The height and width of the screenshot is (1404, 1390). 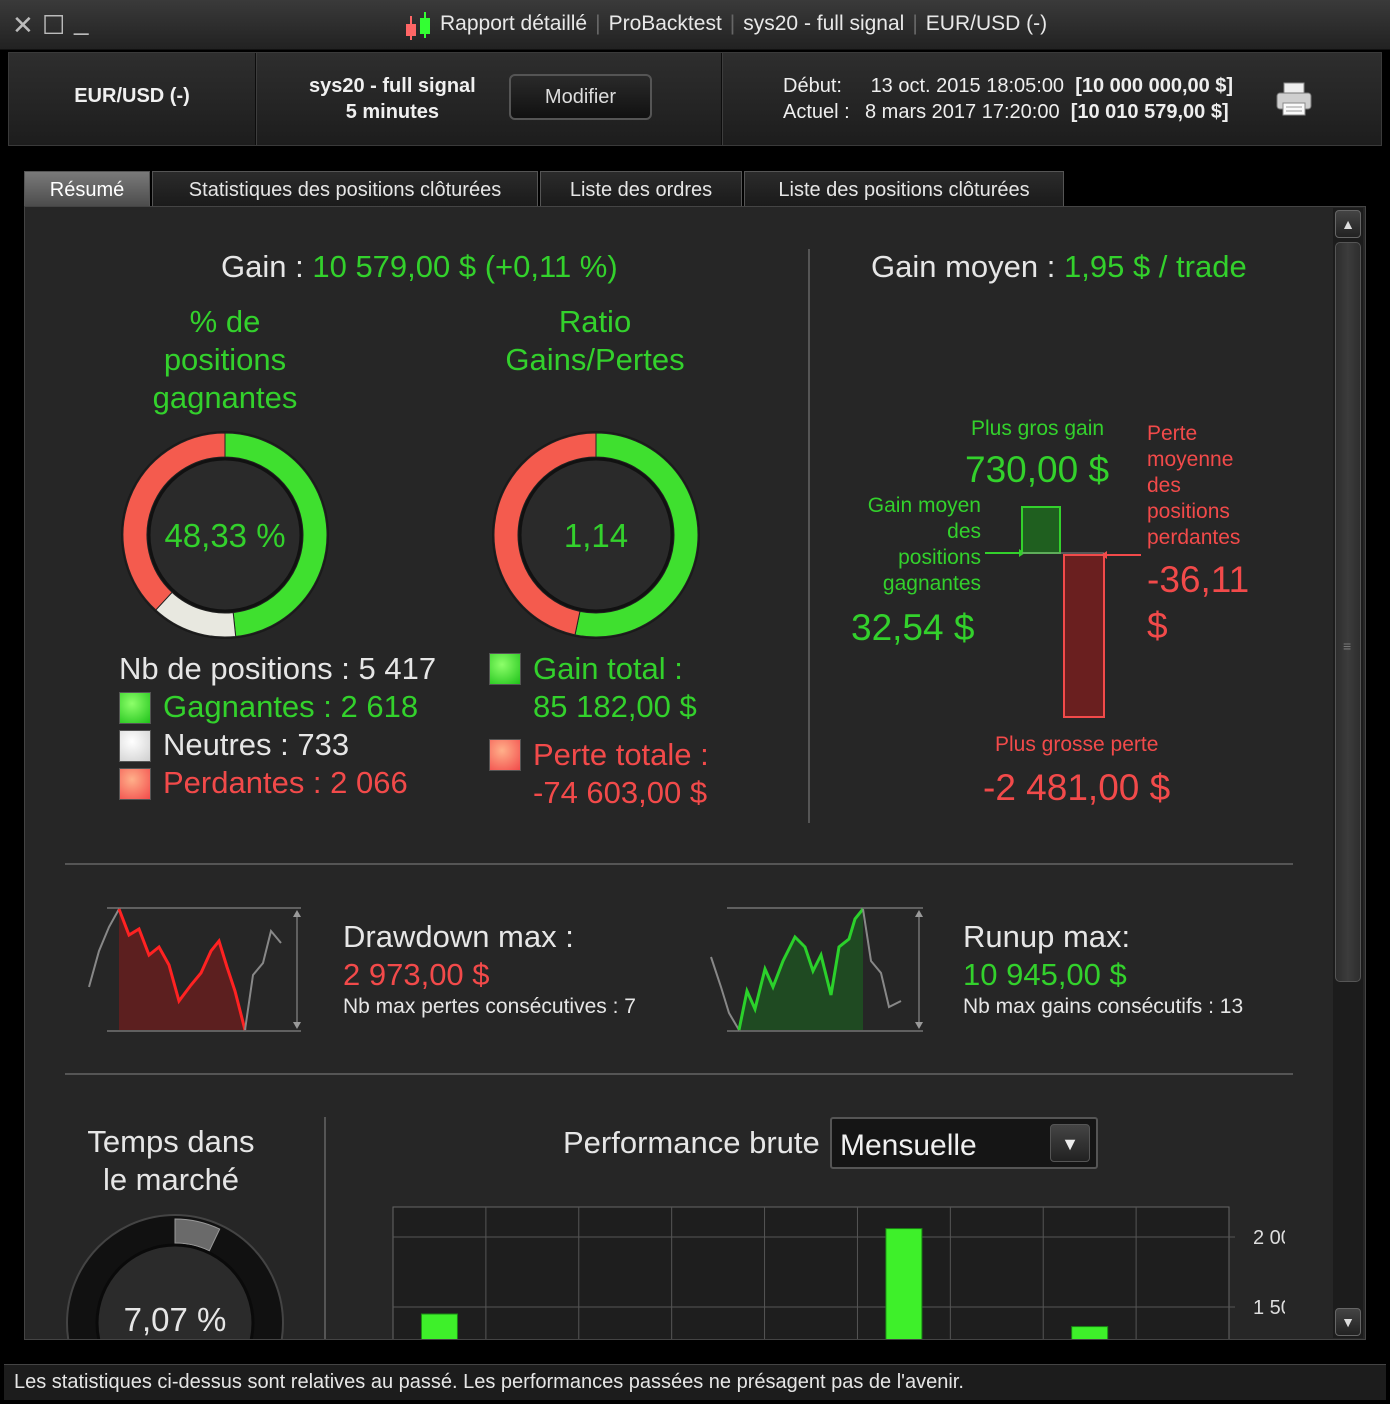 I want to click on close-icon: ✕, so click(x=23, y=25).